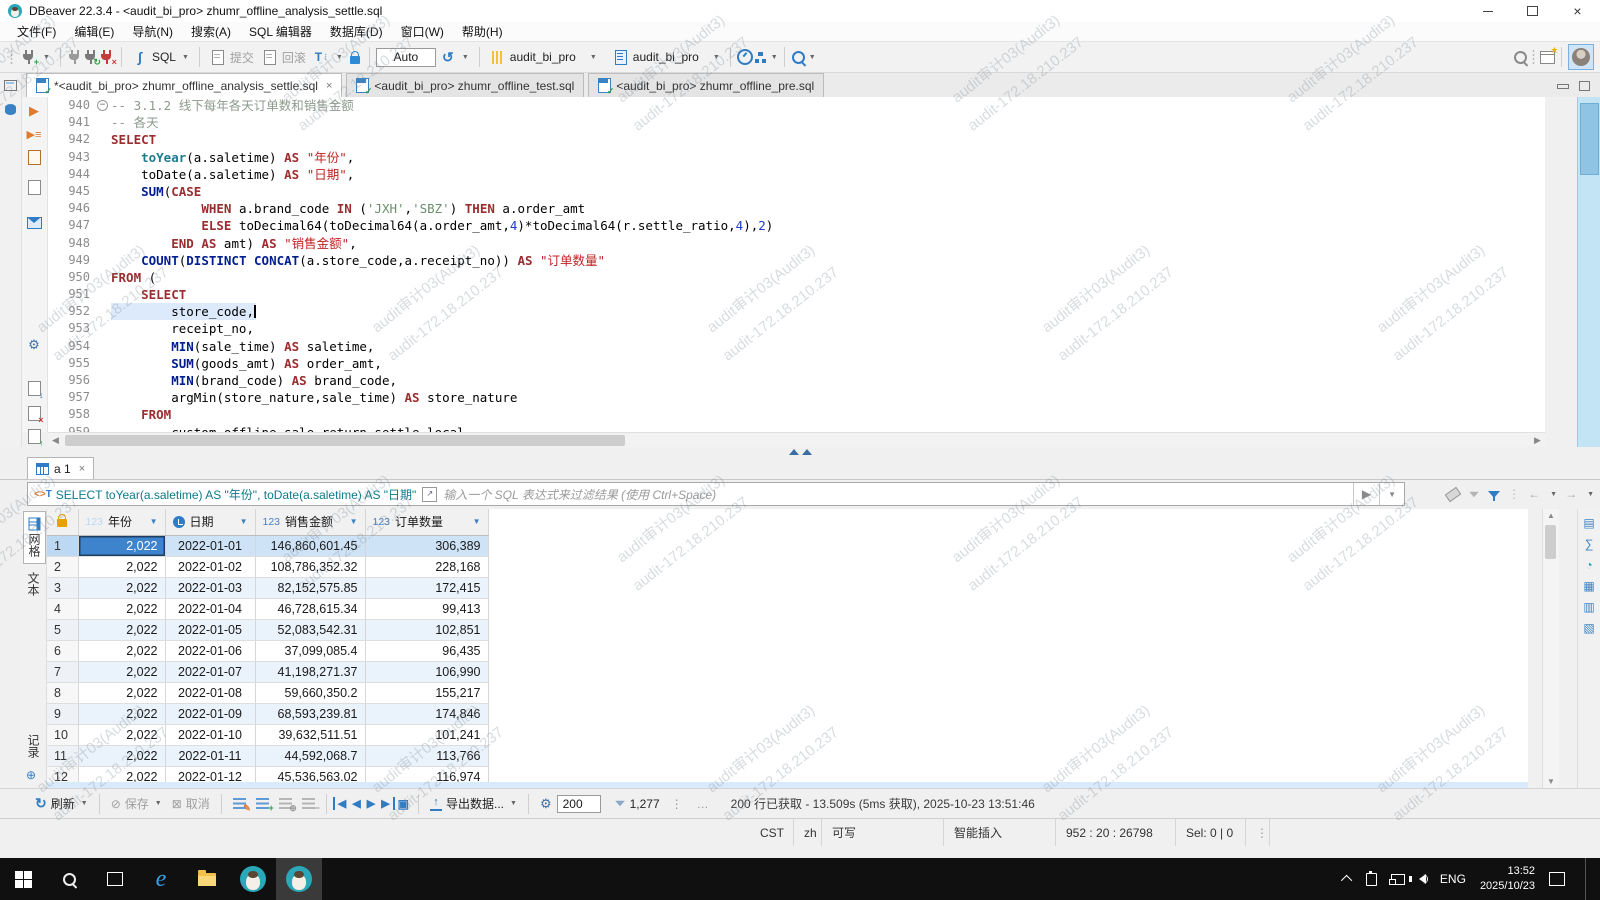  I want to click on volume-tray-icon, so click(1418, 879).